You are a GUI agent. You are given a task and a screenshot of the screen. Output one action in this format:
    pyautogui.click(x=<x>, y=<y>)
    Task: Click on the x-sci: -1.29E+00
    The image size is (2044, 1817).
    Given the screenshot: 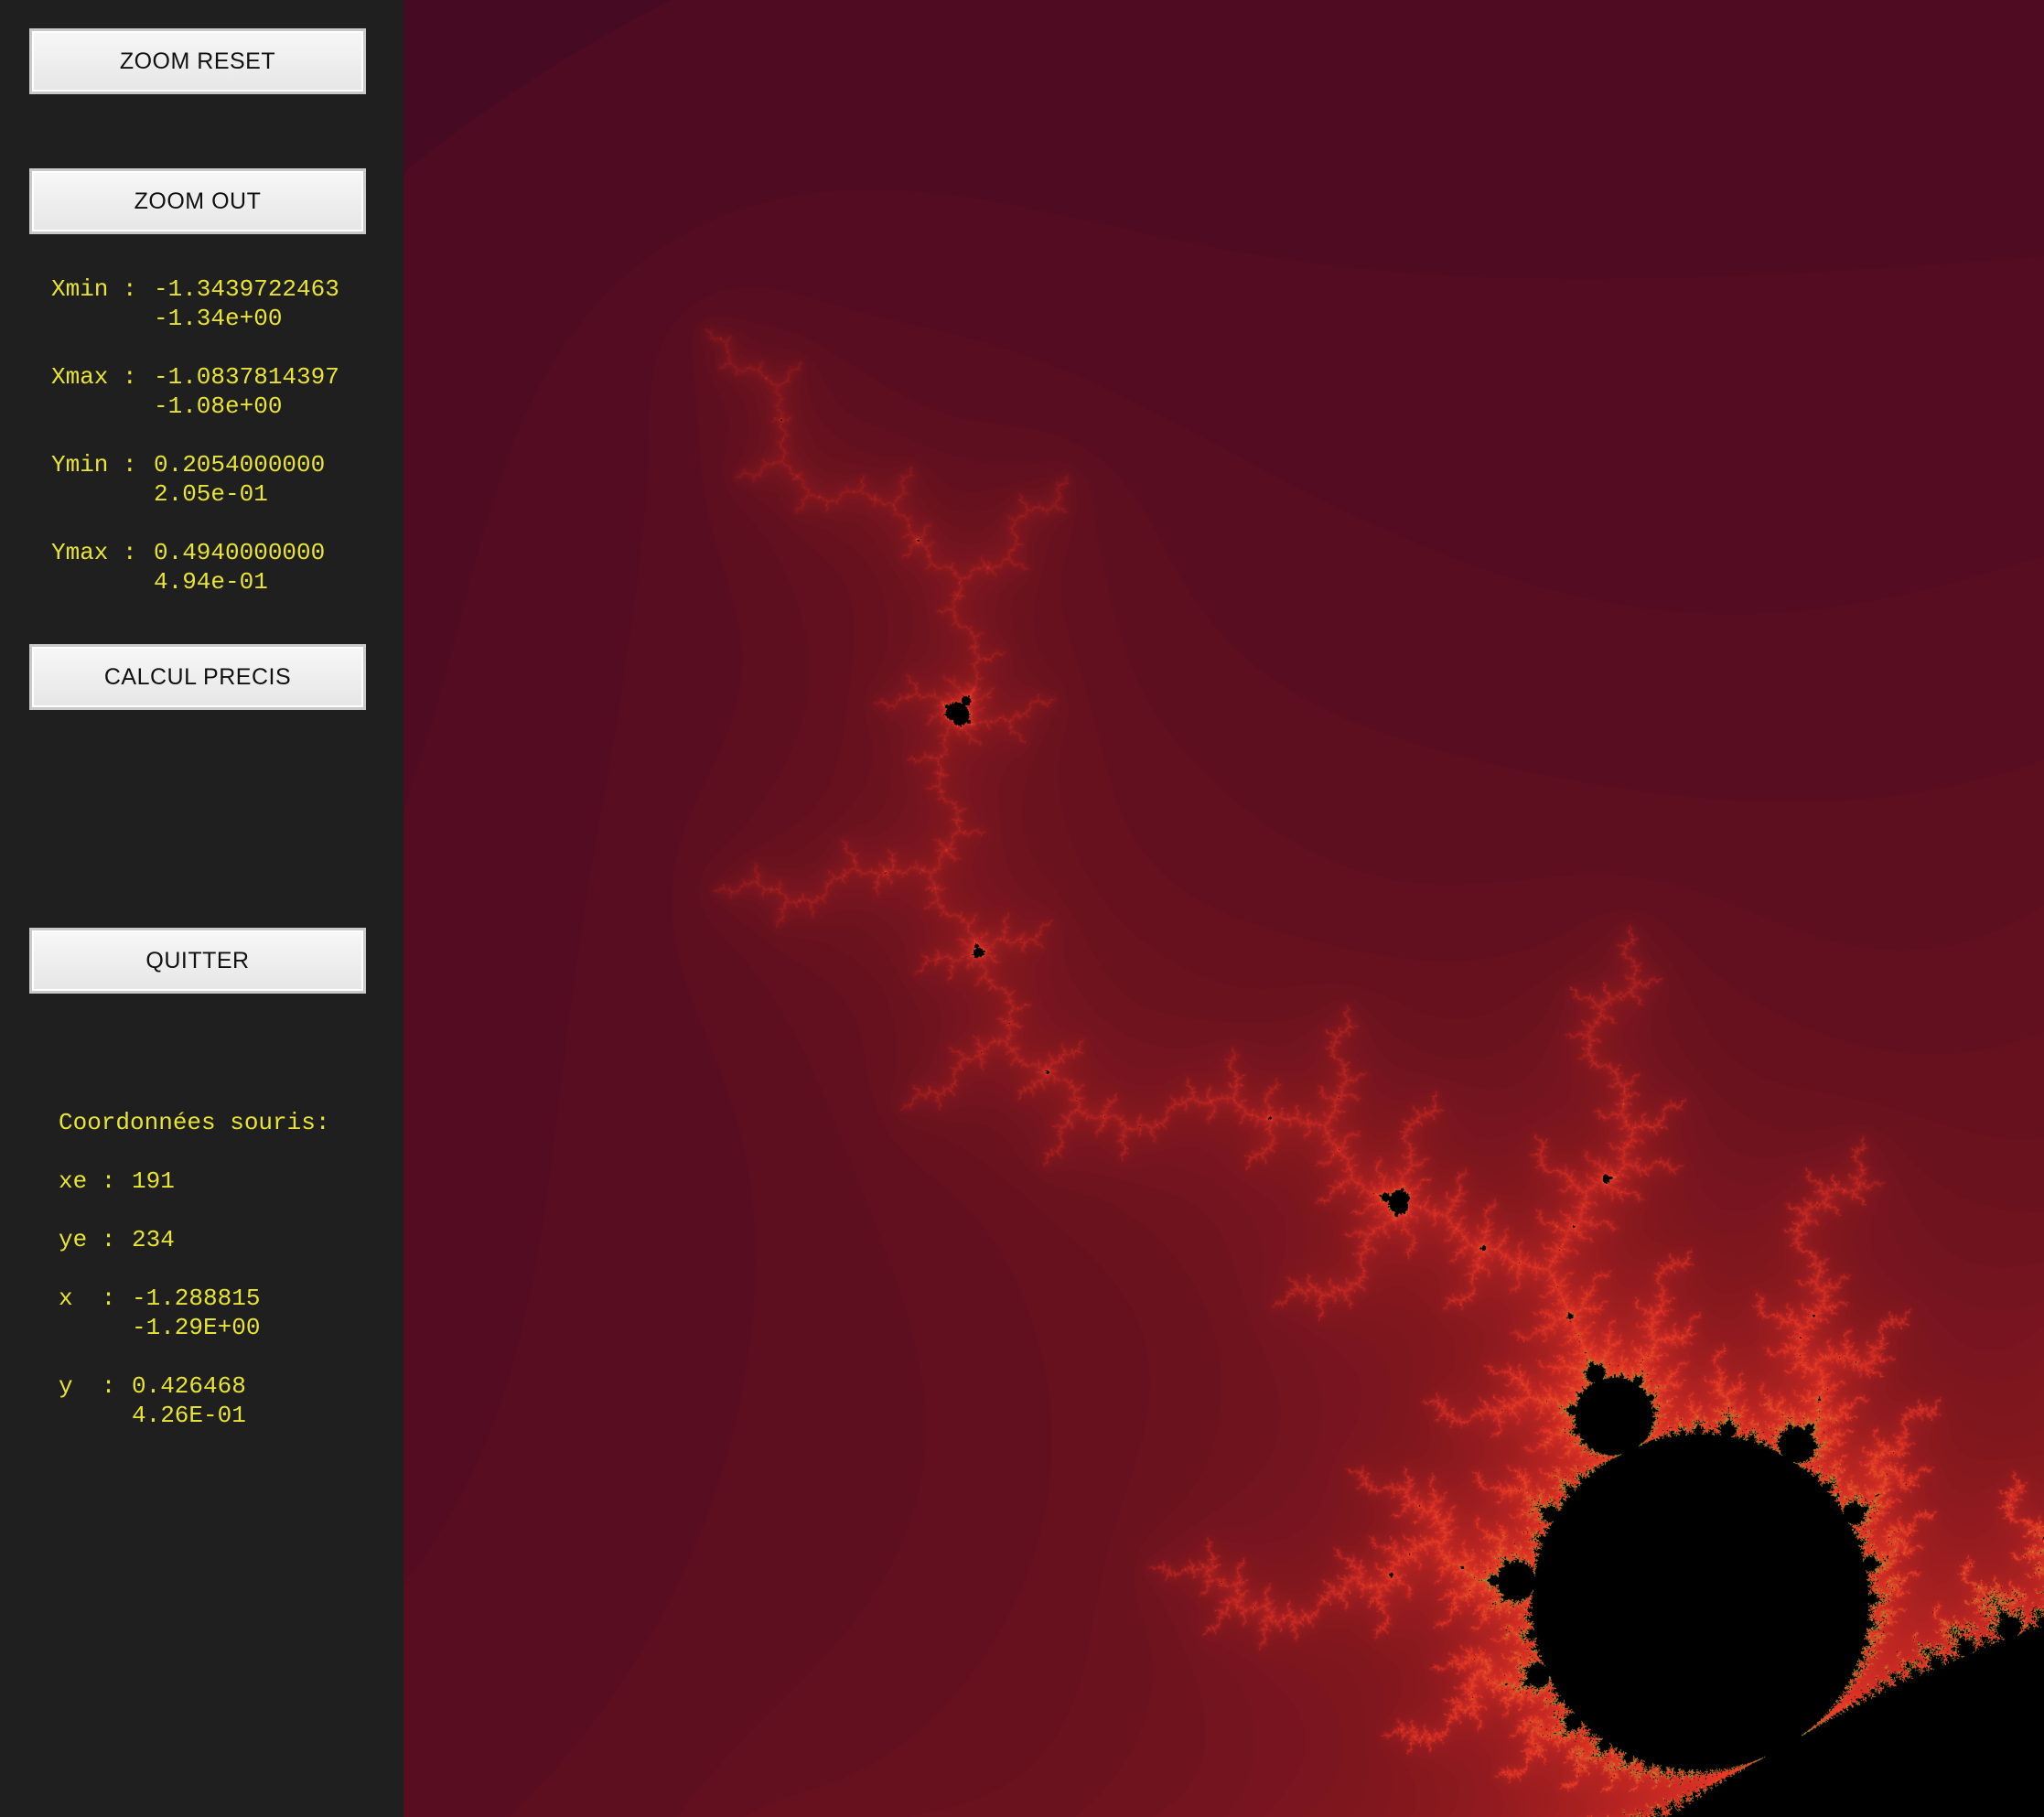 What is the action you would take?
    pyautogui.click(x=196, y=1328)
    